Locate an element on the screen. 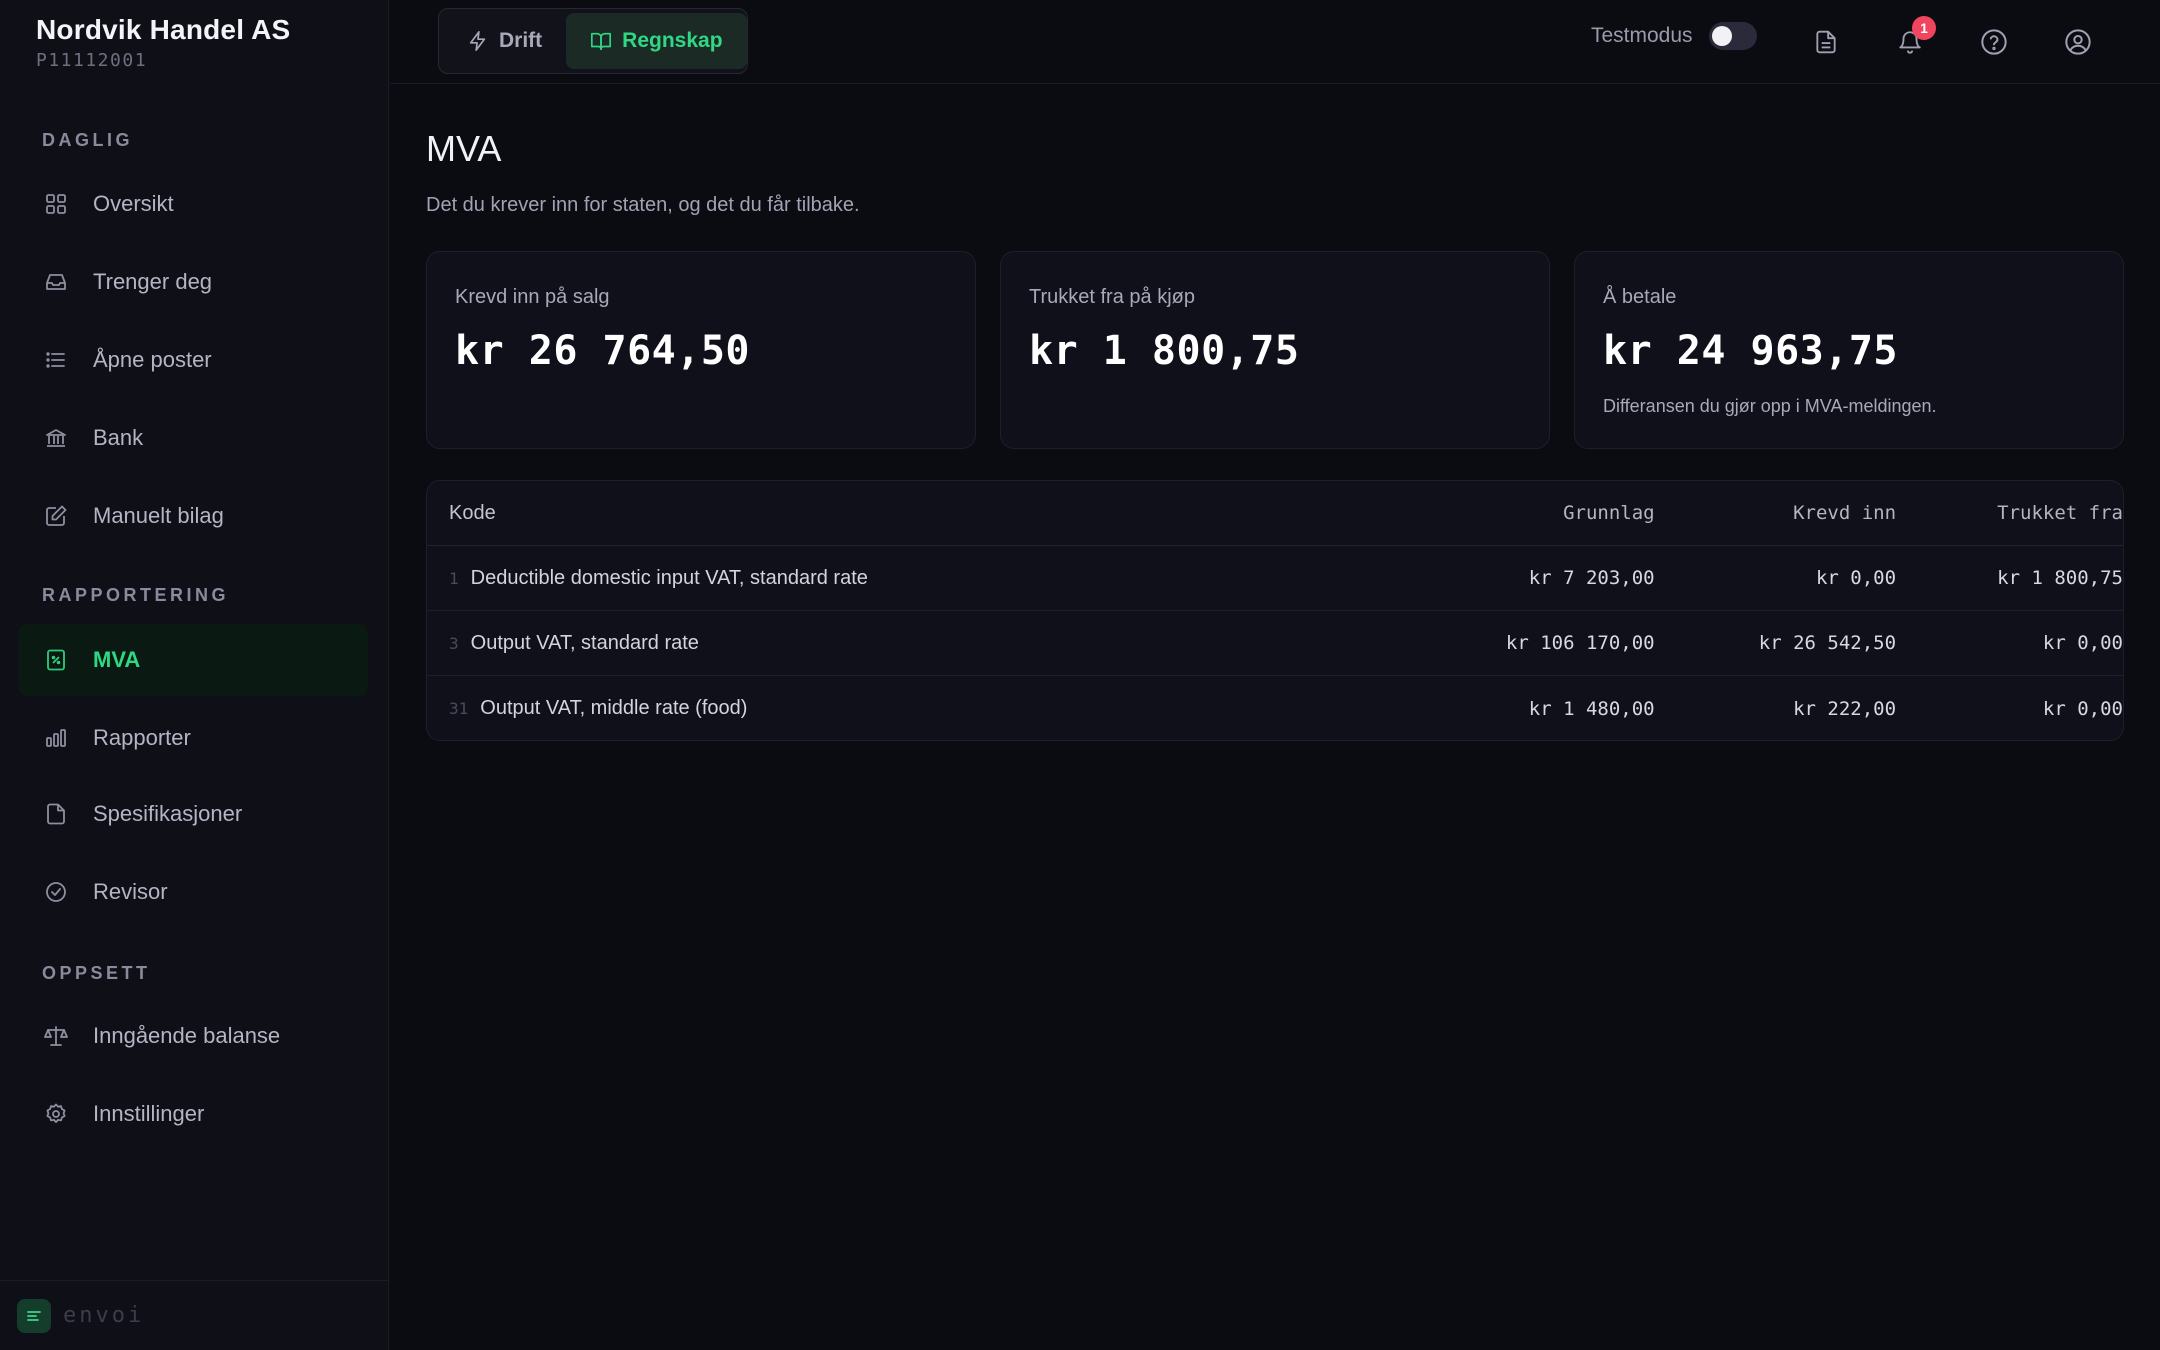 This screenshot has height=1350, width=2160. card-value: kr 26 764,50 is located at coordinates (602, 351).